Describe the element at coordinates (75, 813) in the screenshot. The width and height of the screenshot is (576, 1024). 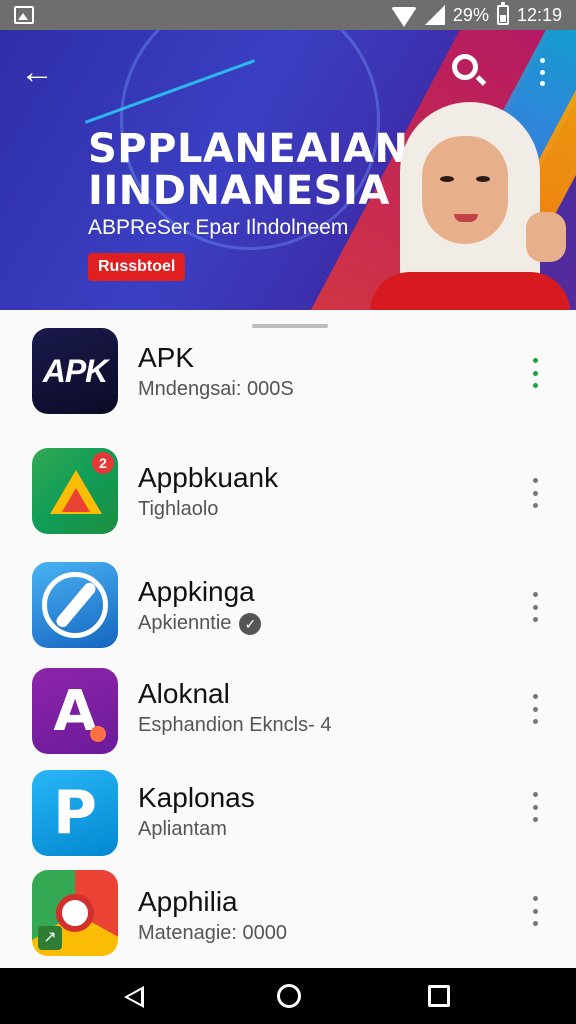
I see `letter-p-icon: P` at that location.